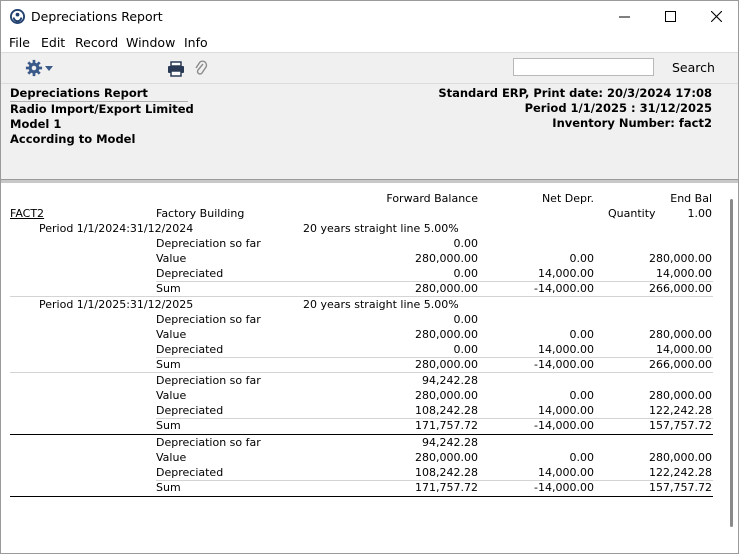  I want to click on menu-edit: Edit, so click(53, 42).